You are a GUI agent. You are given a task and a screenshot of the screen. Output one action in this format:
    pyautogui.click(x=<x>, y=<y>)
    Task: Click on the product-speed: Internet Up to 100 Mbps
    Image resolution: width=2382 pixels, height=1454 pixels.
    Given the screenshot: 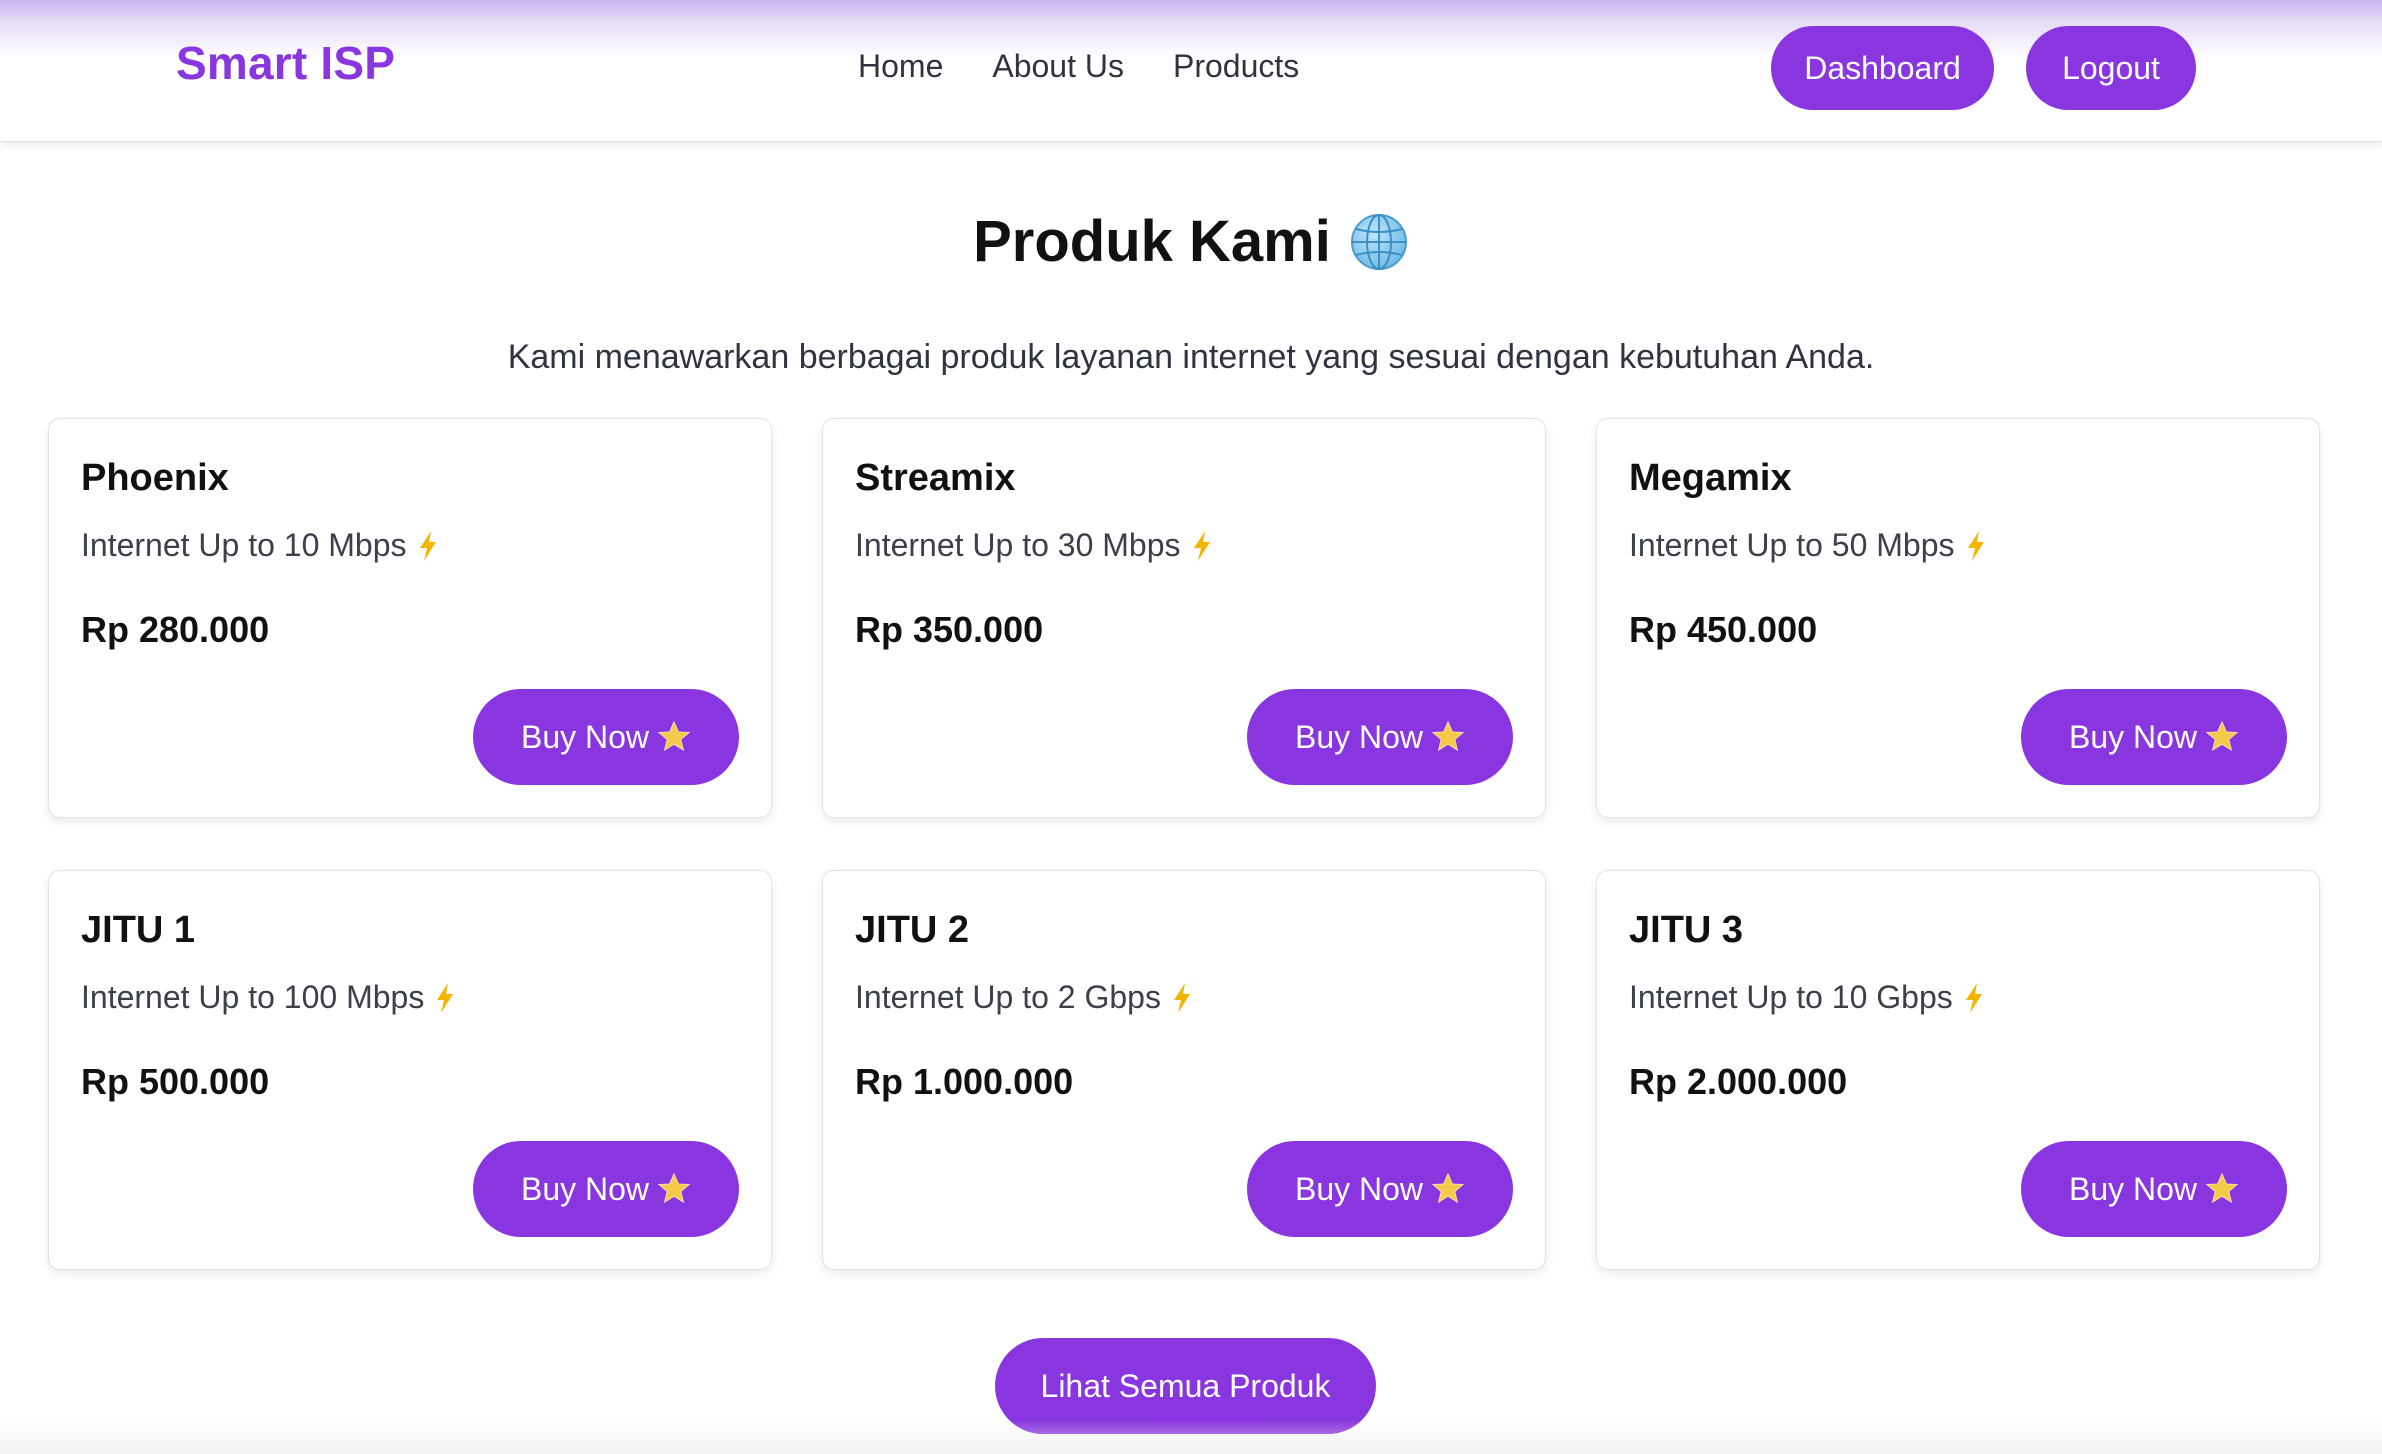 What is the action you would take?
    pyautogui.click(x=268, y=997)
    